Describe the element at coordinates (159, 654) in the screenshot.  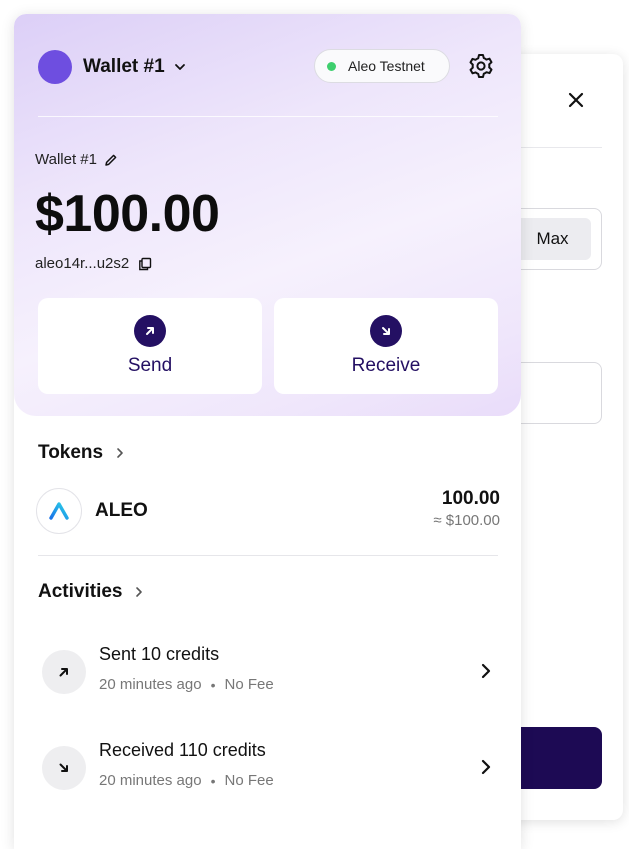
I see `activity-title: Sent 10 credits` at that location.